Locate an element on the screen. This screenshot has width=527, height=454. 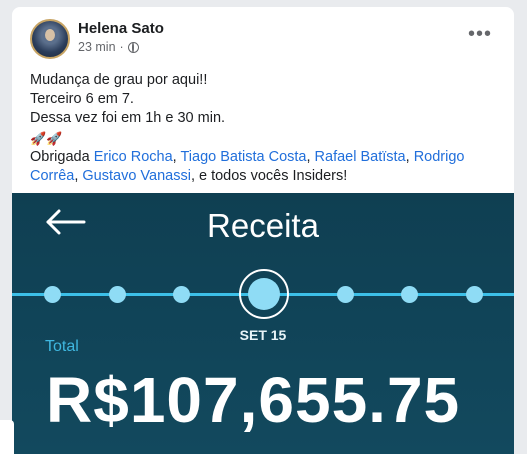
post-line-1: Mudança de grau por aqui!! is located at coordinates (119, 80).